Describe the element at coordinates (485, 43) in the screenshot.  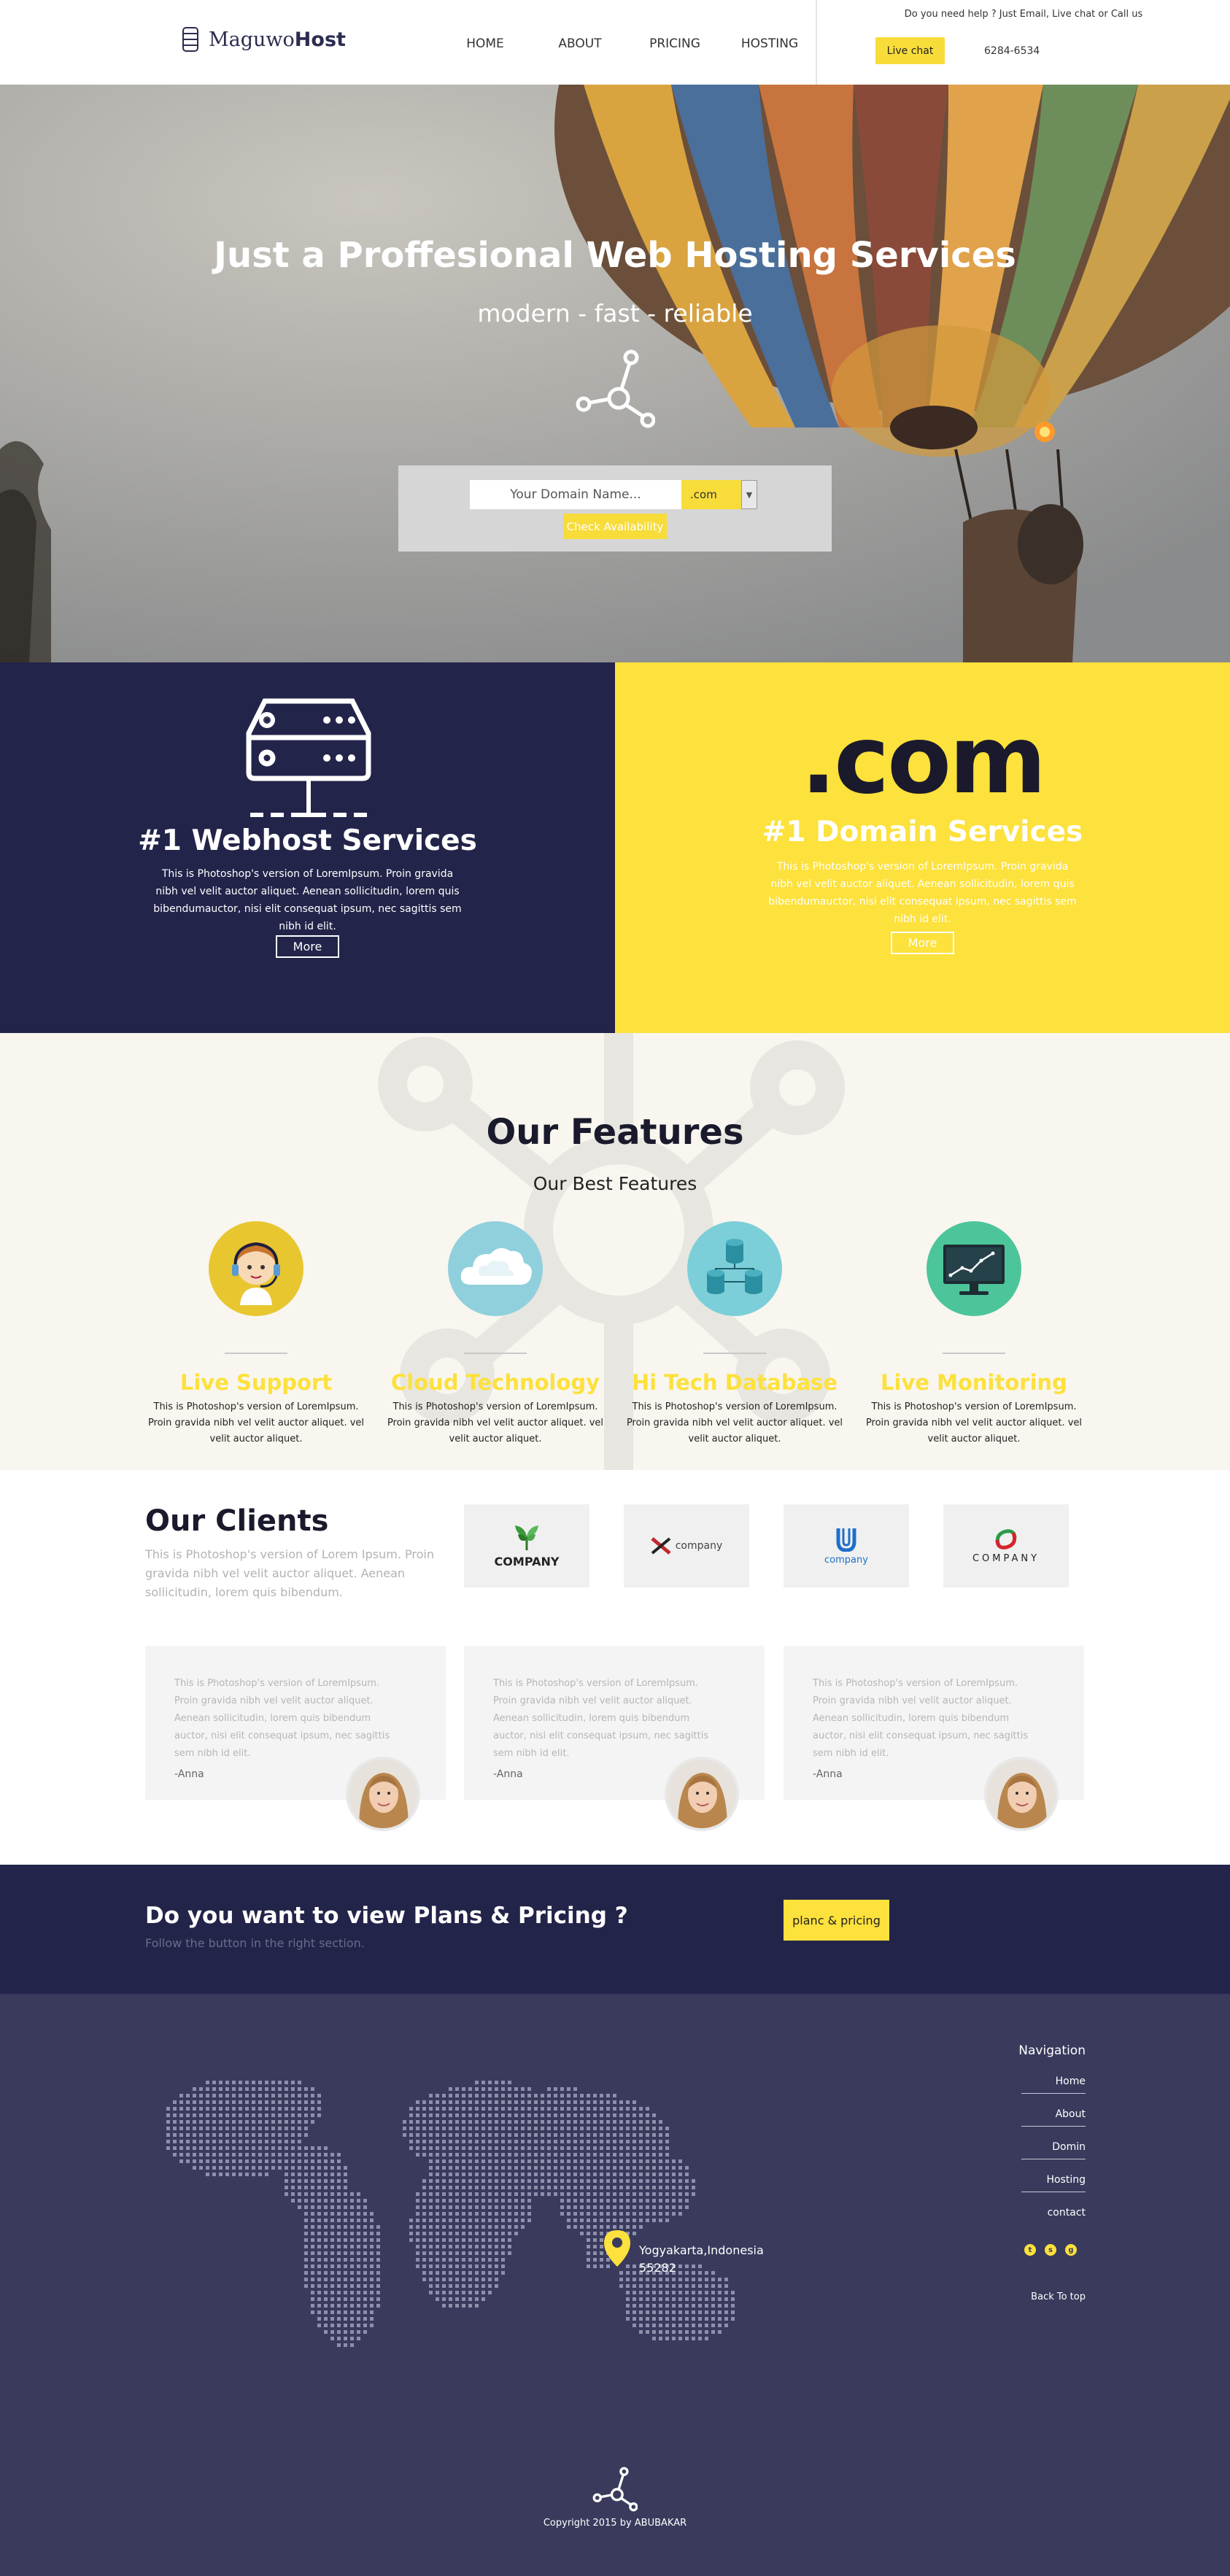
I see `nav-home: HOME` at that location.